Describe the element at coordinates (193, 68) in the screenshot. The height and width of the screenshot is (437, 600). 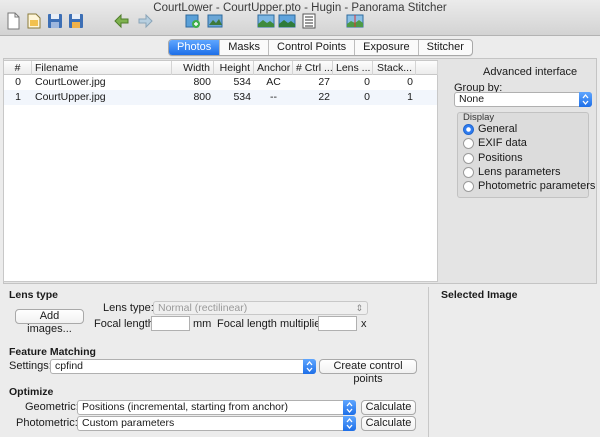
I see `column-header-width: Width` at that location.